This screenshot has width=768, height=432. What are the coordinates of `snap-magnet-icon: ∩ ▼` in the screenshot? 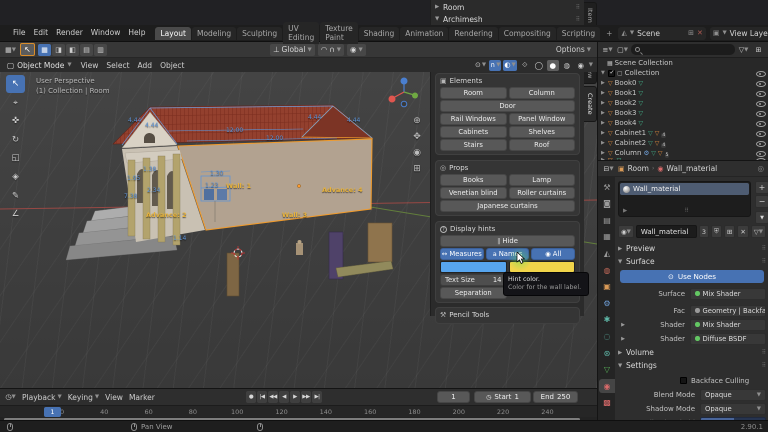 It's located at (495, 65).